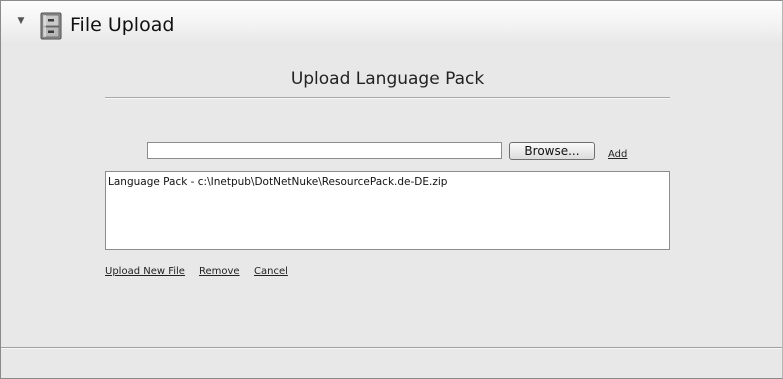 Image resolution: width=783 pixels, height=379 pixels. What do you see at coordinates (145, 272) in the screenshot?
I see `upload-new-file-link: Upload New File` at bounding box center [145, 272].